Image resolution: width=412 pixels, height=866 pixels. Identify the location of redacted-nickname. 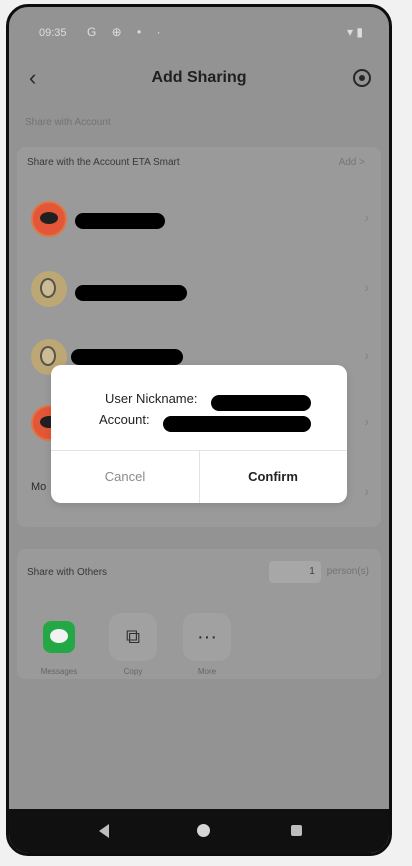
(261, 403).